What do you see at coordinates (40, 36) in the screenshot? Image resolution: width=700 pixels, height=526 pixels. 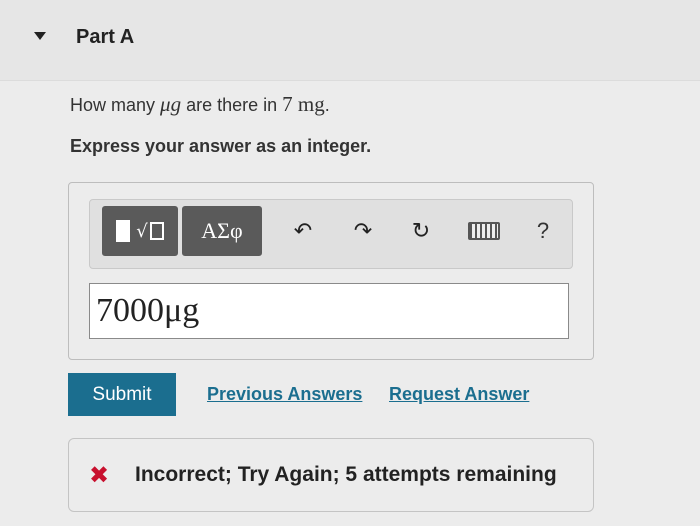 I see `collapse-caret-icon` at bounding box center [40, 36].